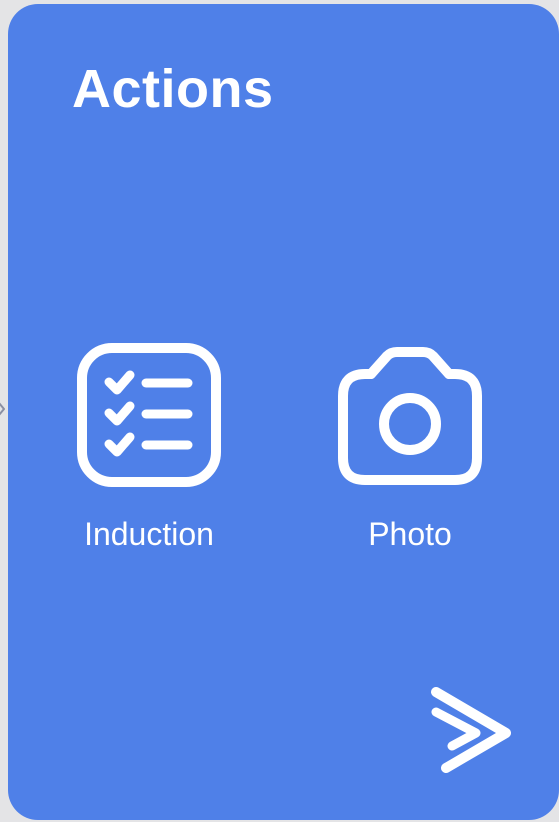 The image size is (559, 822). What do you see at coordinates (410, 416) in the screenshot?
I see `camera-icon` at bounding box center [410, 416].